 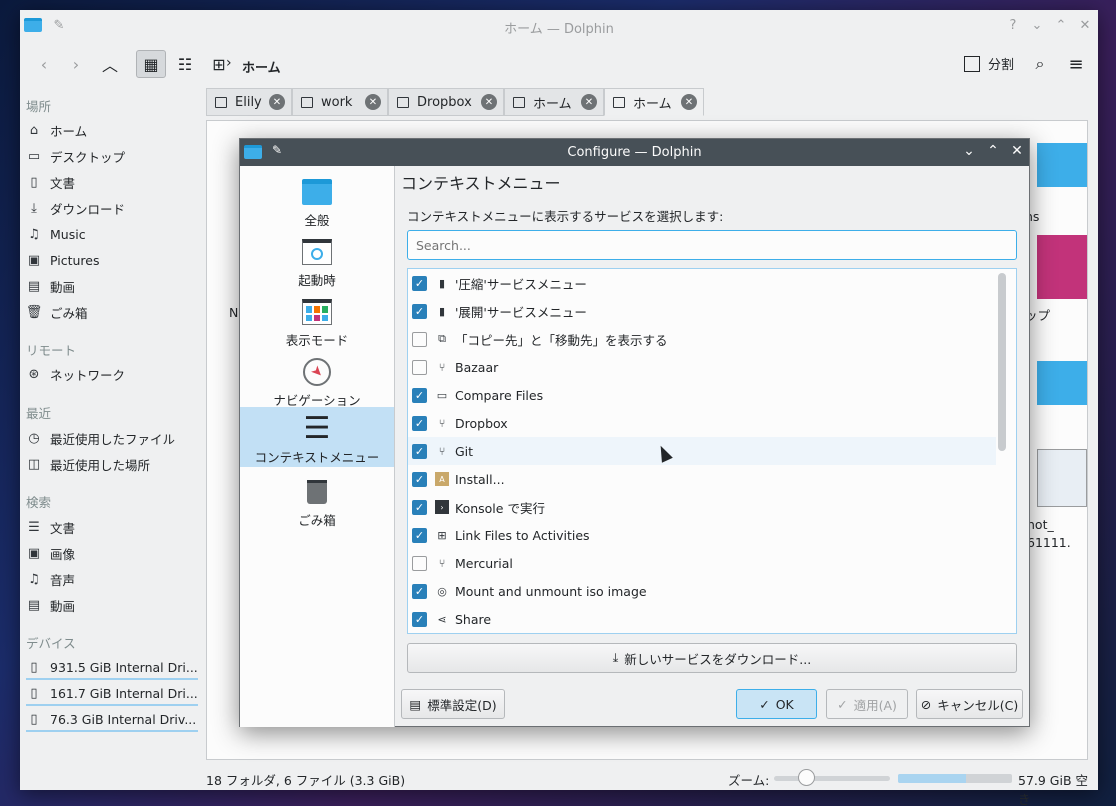 I want to click on list-item: ⑂ Mercurial, so click(x=702, y=563).